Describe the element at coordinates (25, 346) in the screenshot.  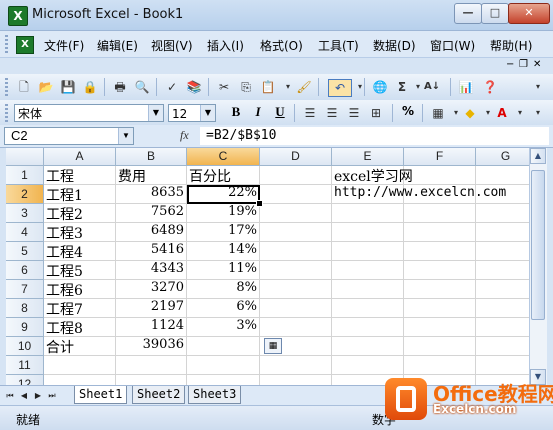
I see `row-header-10: 10` at that location.